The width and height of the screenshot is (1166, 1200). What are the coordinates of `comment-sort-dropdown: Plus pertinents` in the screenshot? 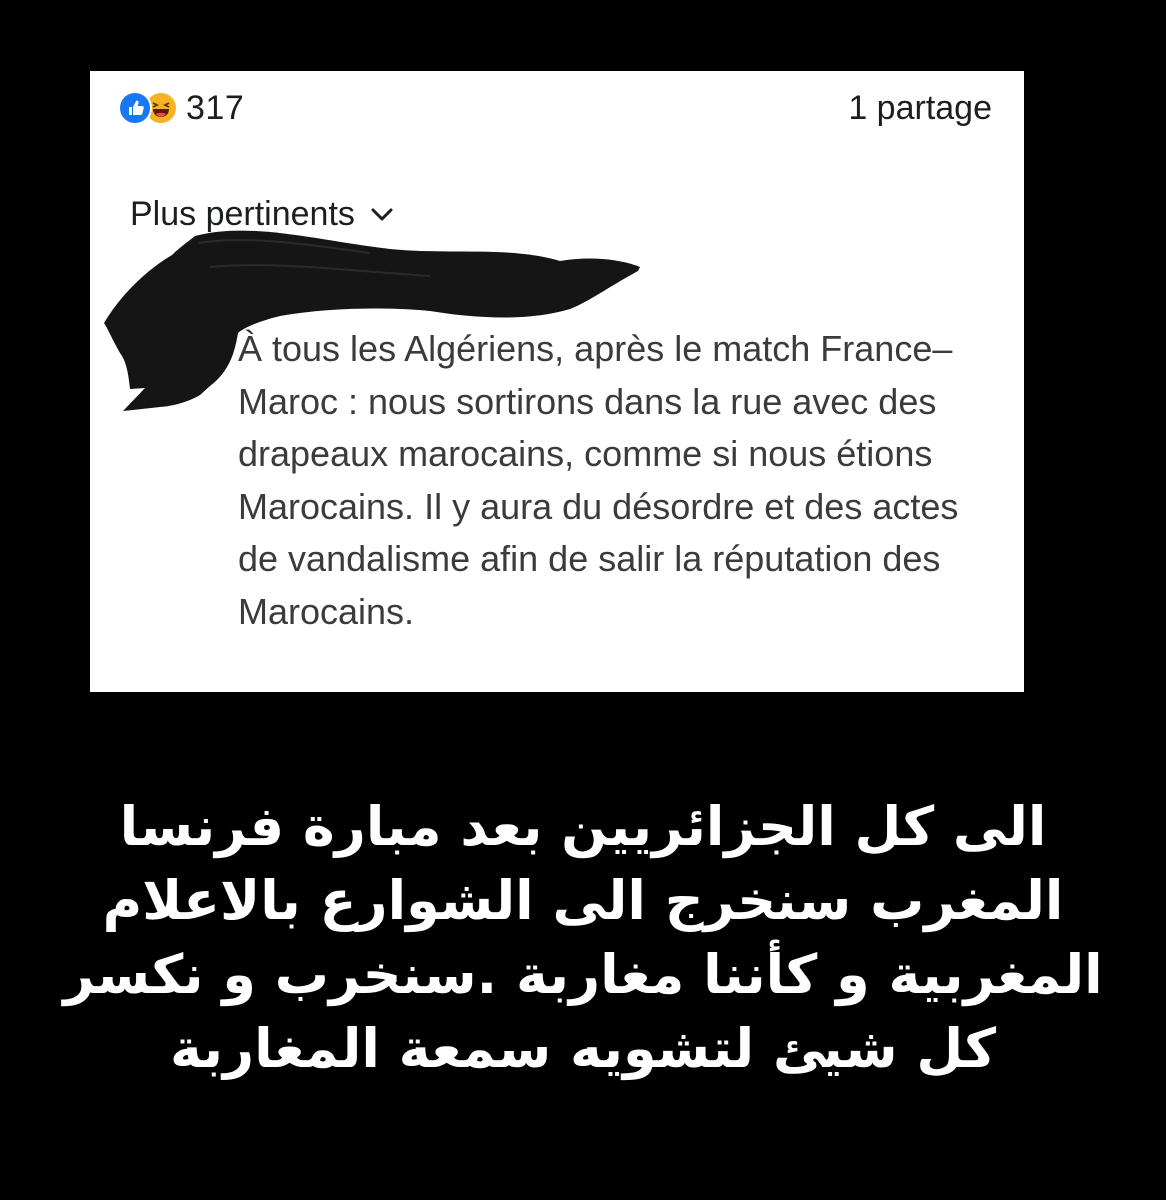 It's located at (262, 214).